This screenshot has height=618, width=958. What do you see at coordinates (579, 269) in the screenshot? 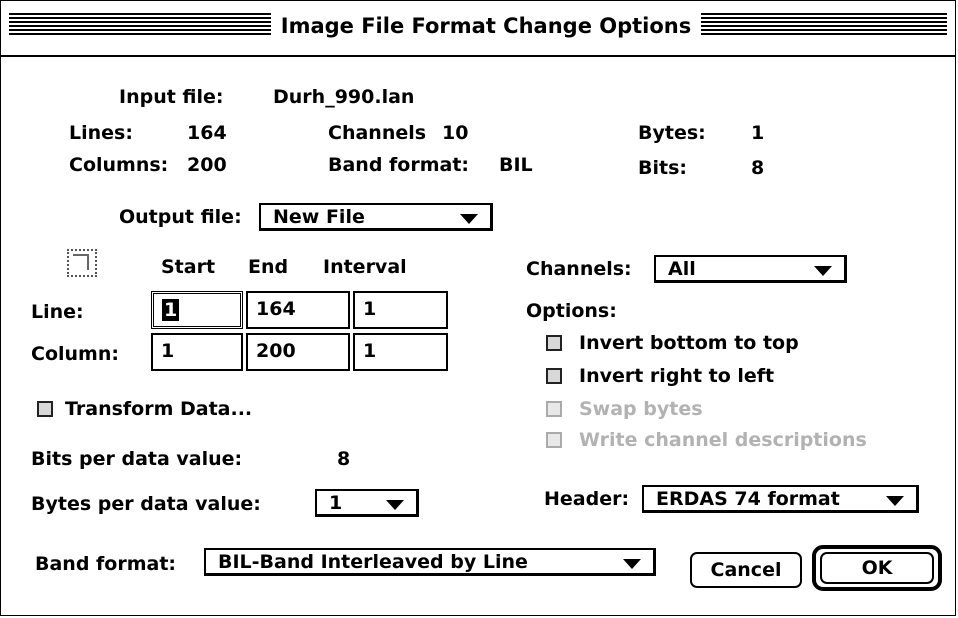
I see `channels-label: Channels:` at bounding box center [579, 269].